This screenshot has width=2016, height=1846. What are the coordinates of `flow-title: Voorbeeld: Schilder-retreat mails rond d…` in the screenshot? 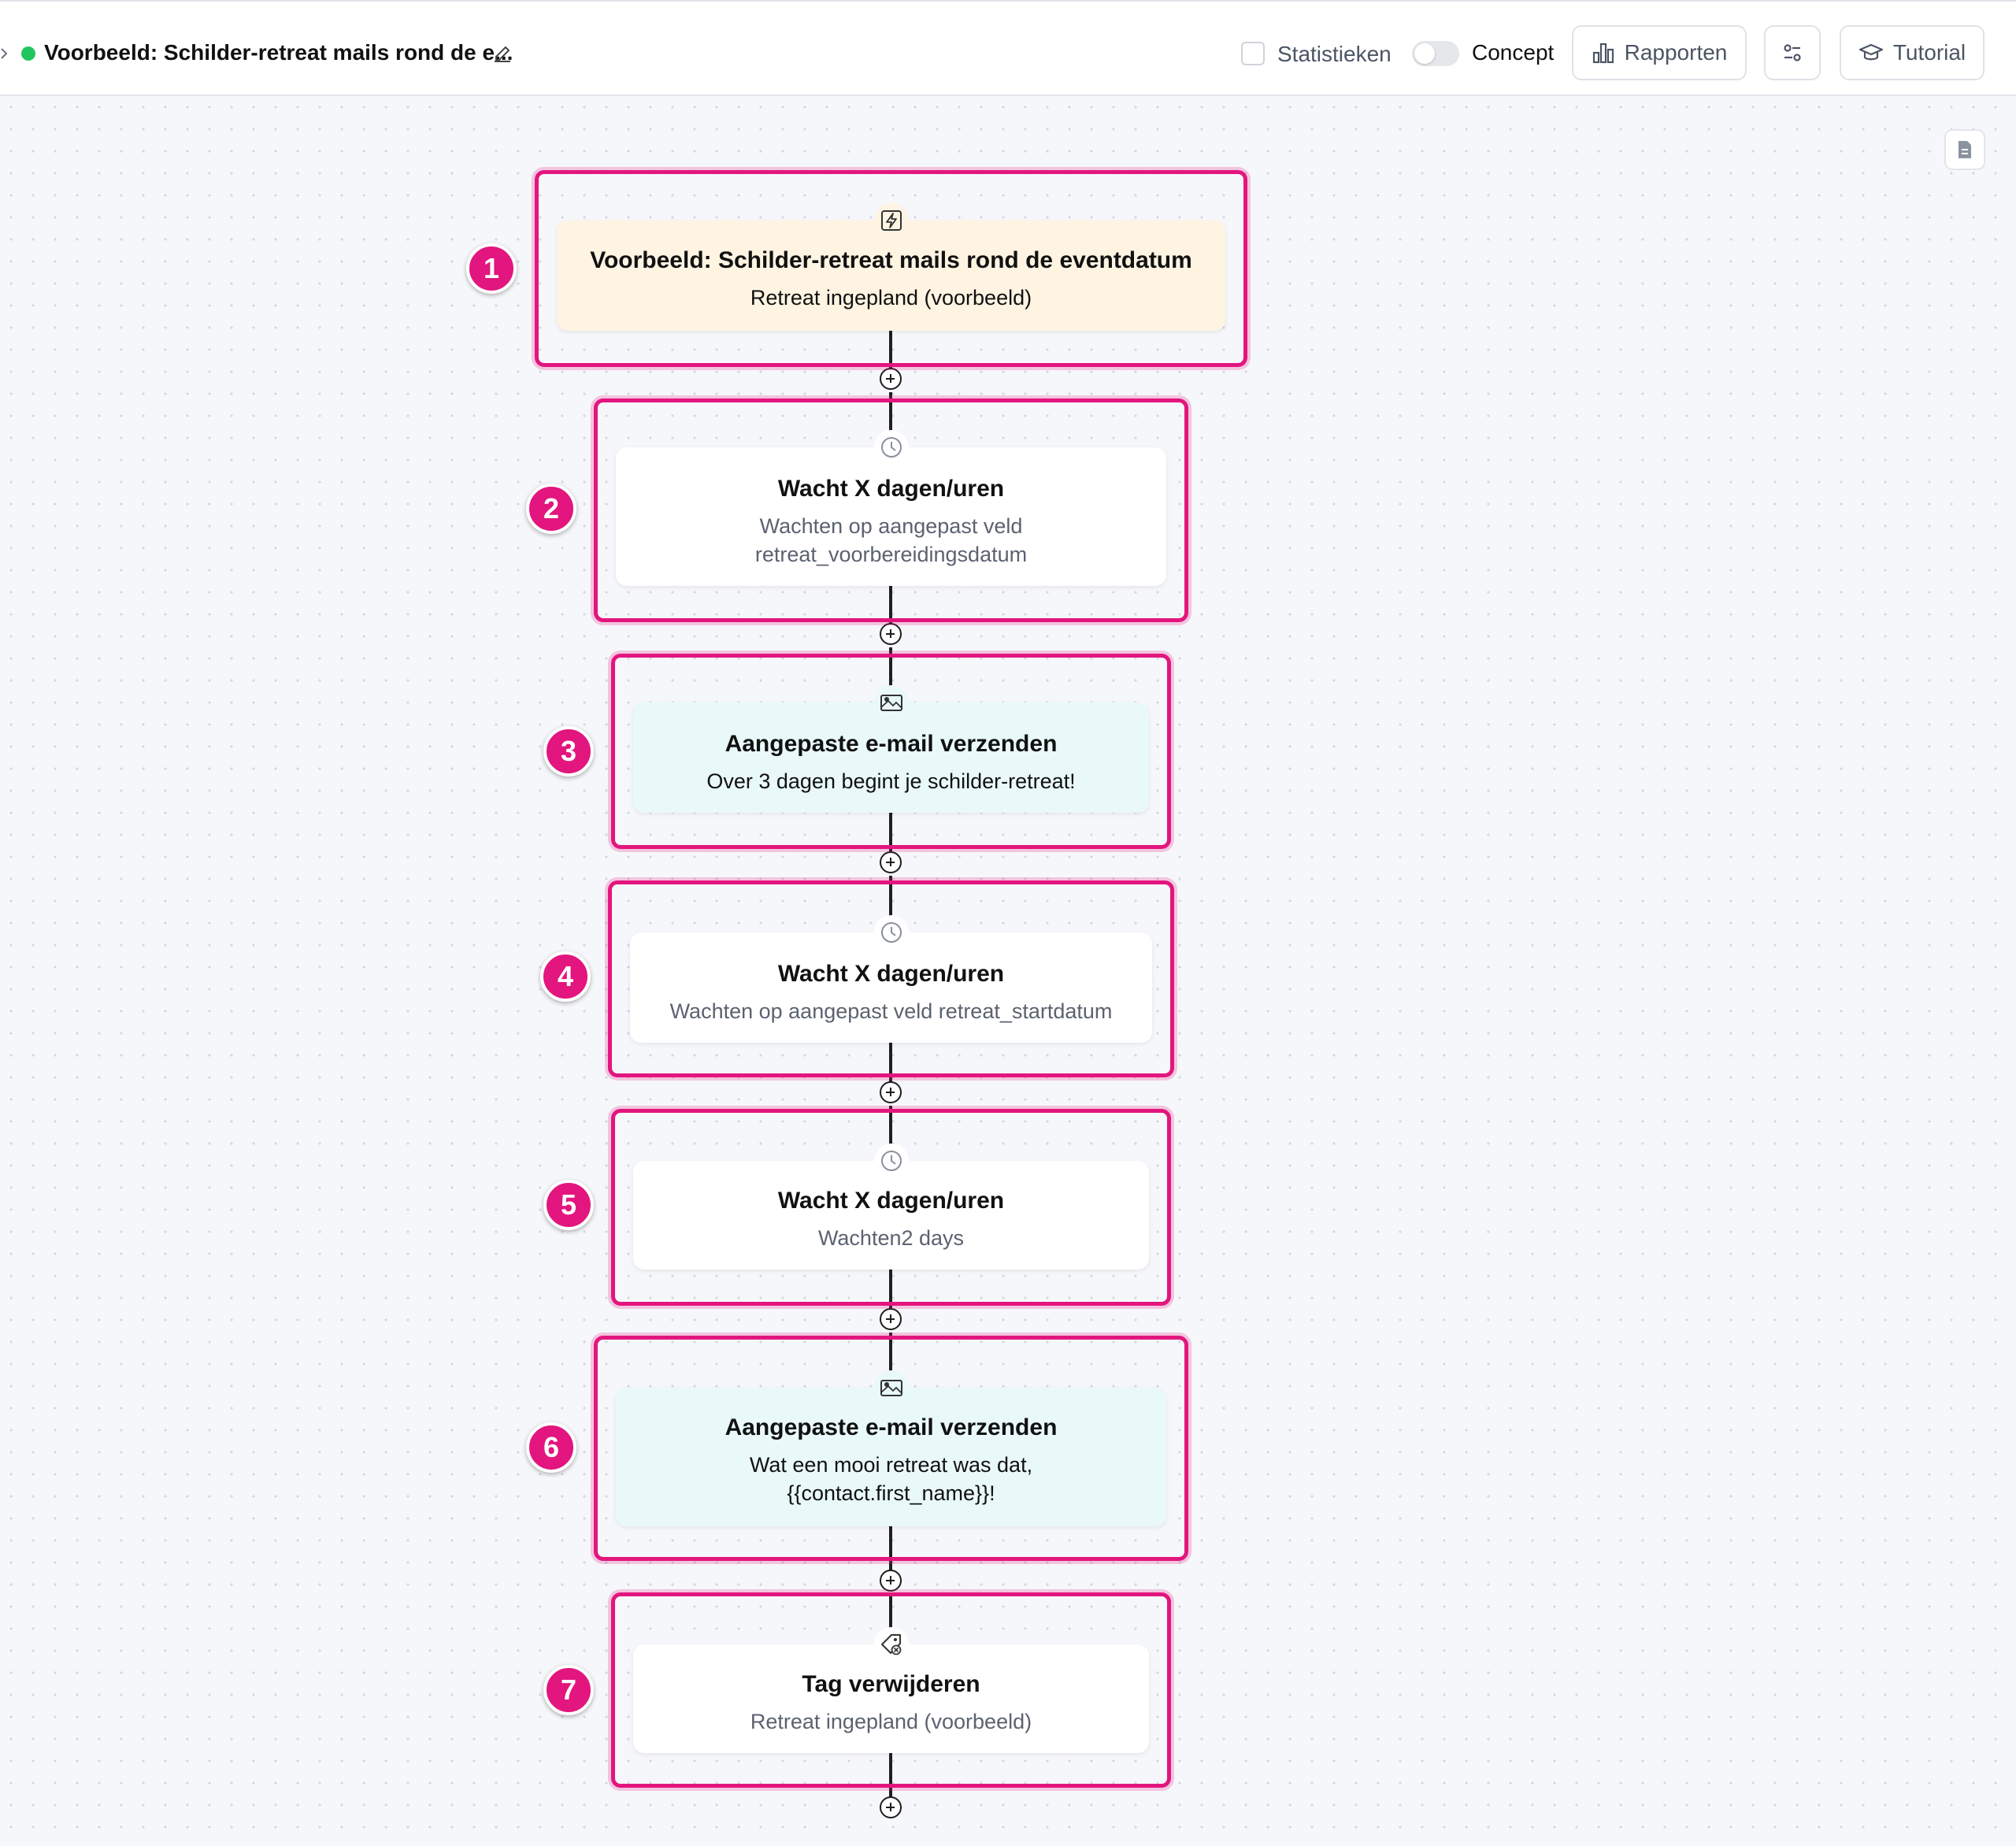 It's located at (278, 53).